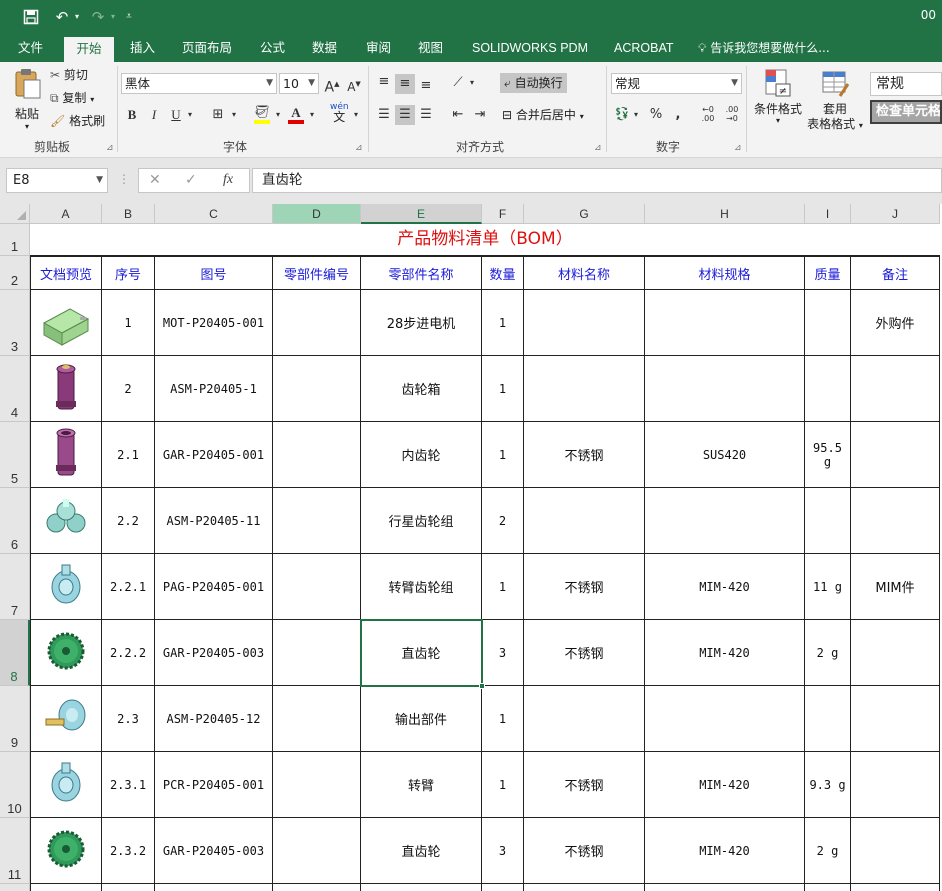 This screenshot has height=891, width=942. What do you see at coordinates (828, 323) in the screenshot?
I see `mass-cell` at bounding box center [828, 323].